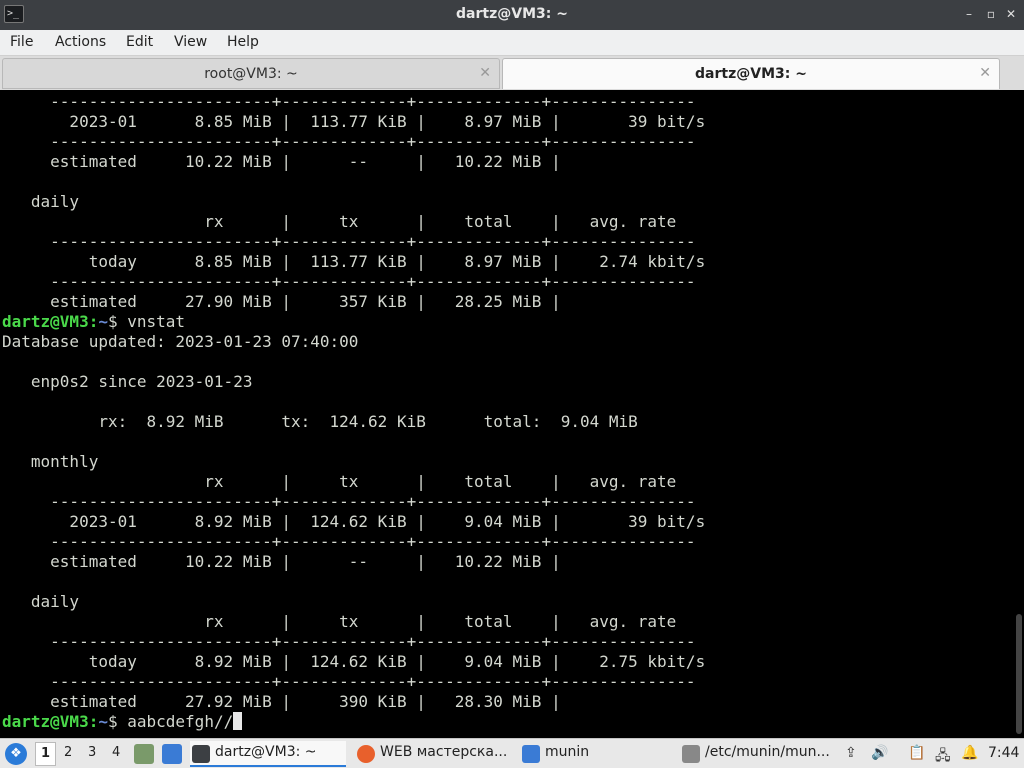 This screenshot has height=768, width=1024. I want to click on terminal-line: enp0s2 since 2023-01-23, so click(127, 381).